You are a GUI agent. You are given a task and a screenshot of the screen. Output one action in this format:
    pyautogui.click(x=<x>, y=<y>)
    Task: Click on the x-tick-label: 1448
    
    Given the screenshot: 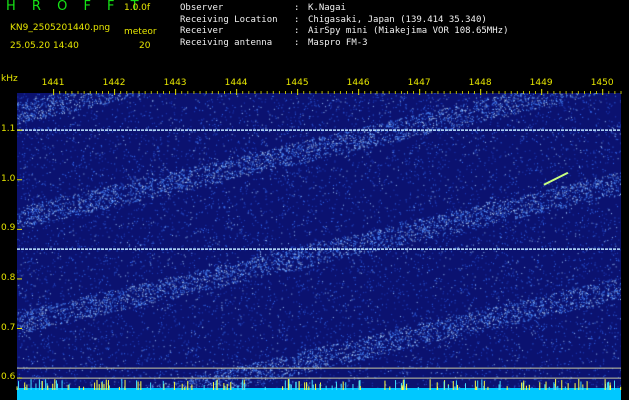 What is the action you would take?
    pyautogui.click(x=480, y=83)
    